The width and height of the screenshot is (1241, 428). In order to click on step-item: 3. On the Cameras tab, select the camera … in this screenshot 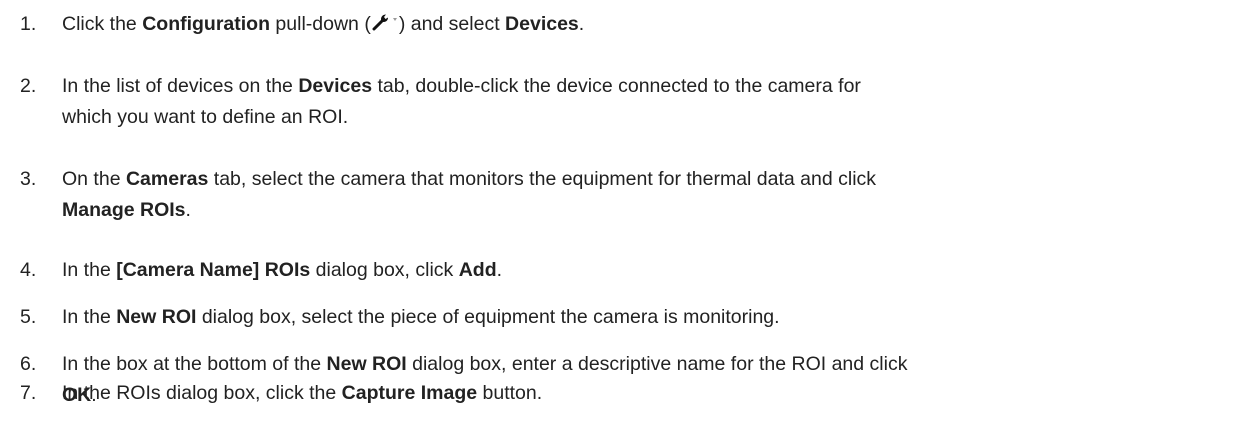, I will do `click(620, 195)`.